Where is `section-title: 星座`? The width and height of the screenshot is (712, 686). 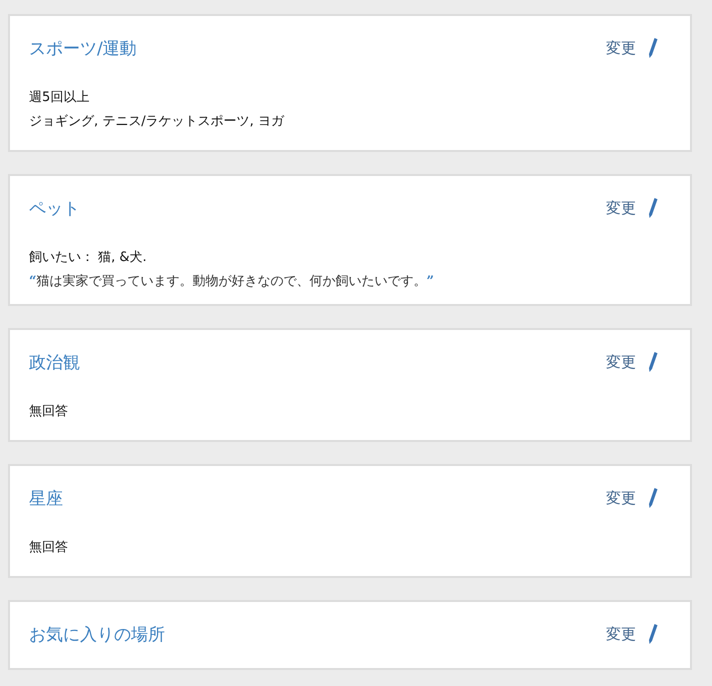 section-title: 星座 is located at coordinates (46, 499).